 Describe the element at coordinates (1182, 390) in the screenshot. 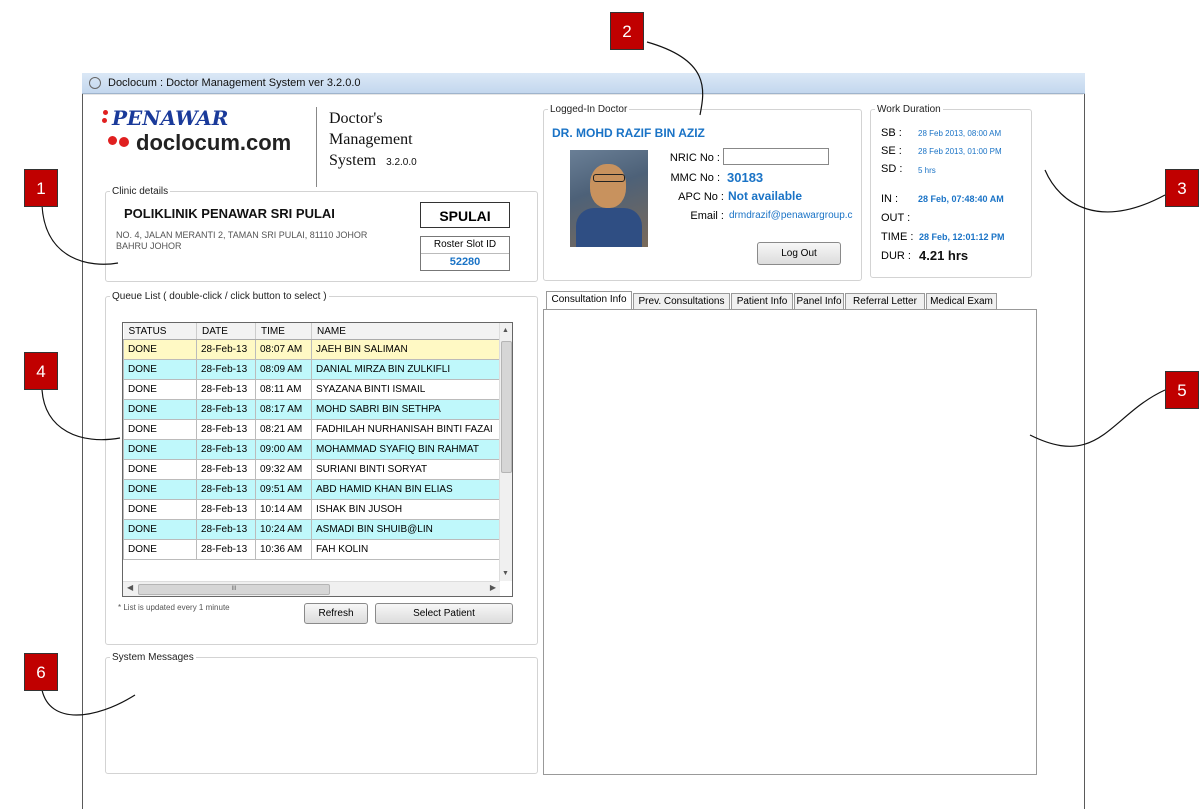

I see `callout-5: 5` at that location.